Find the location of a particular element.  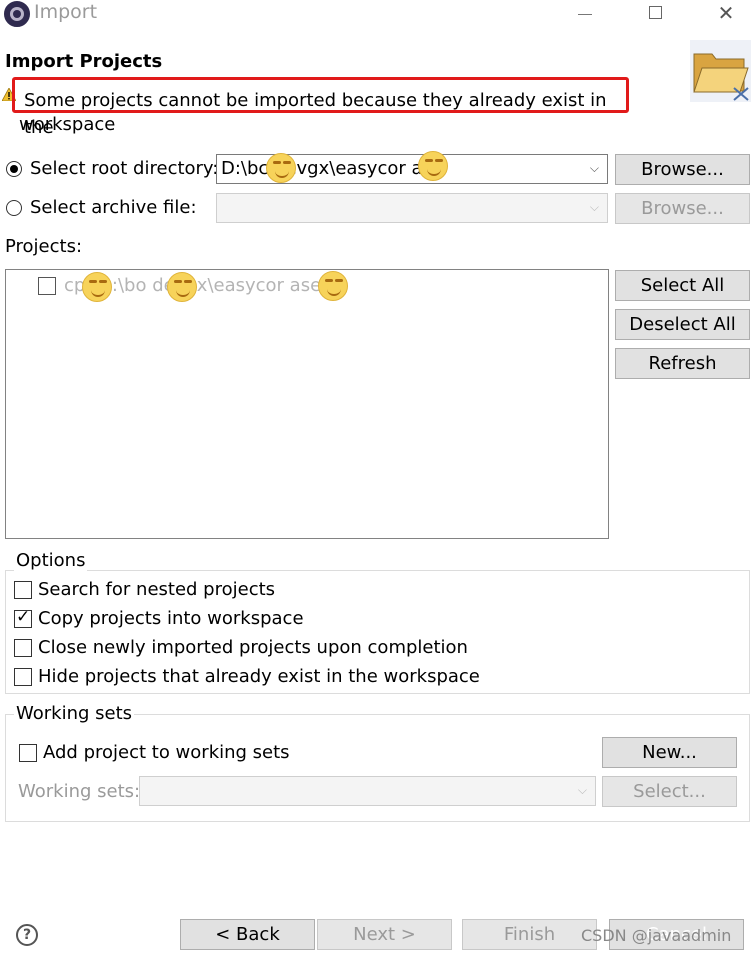

watermark: CSDN @javaadmin is located at coordinates (656, 935).